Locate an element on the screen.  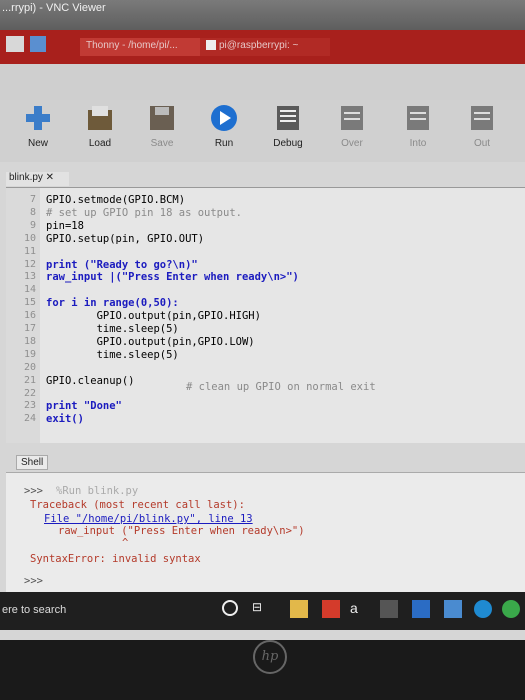
windows-search-box: ere to search is located at coordinates (100, 611).